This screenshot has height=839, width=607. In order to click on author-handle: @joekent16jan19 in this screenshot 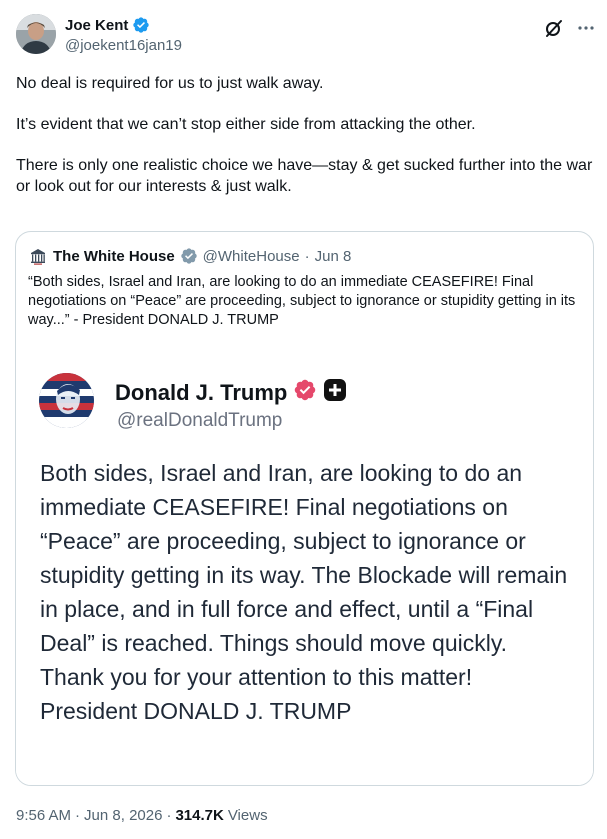, I will do `click(123, 45)`.